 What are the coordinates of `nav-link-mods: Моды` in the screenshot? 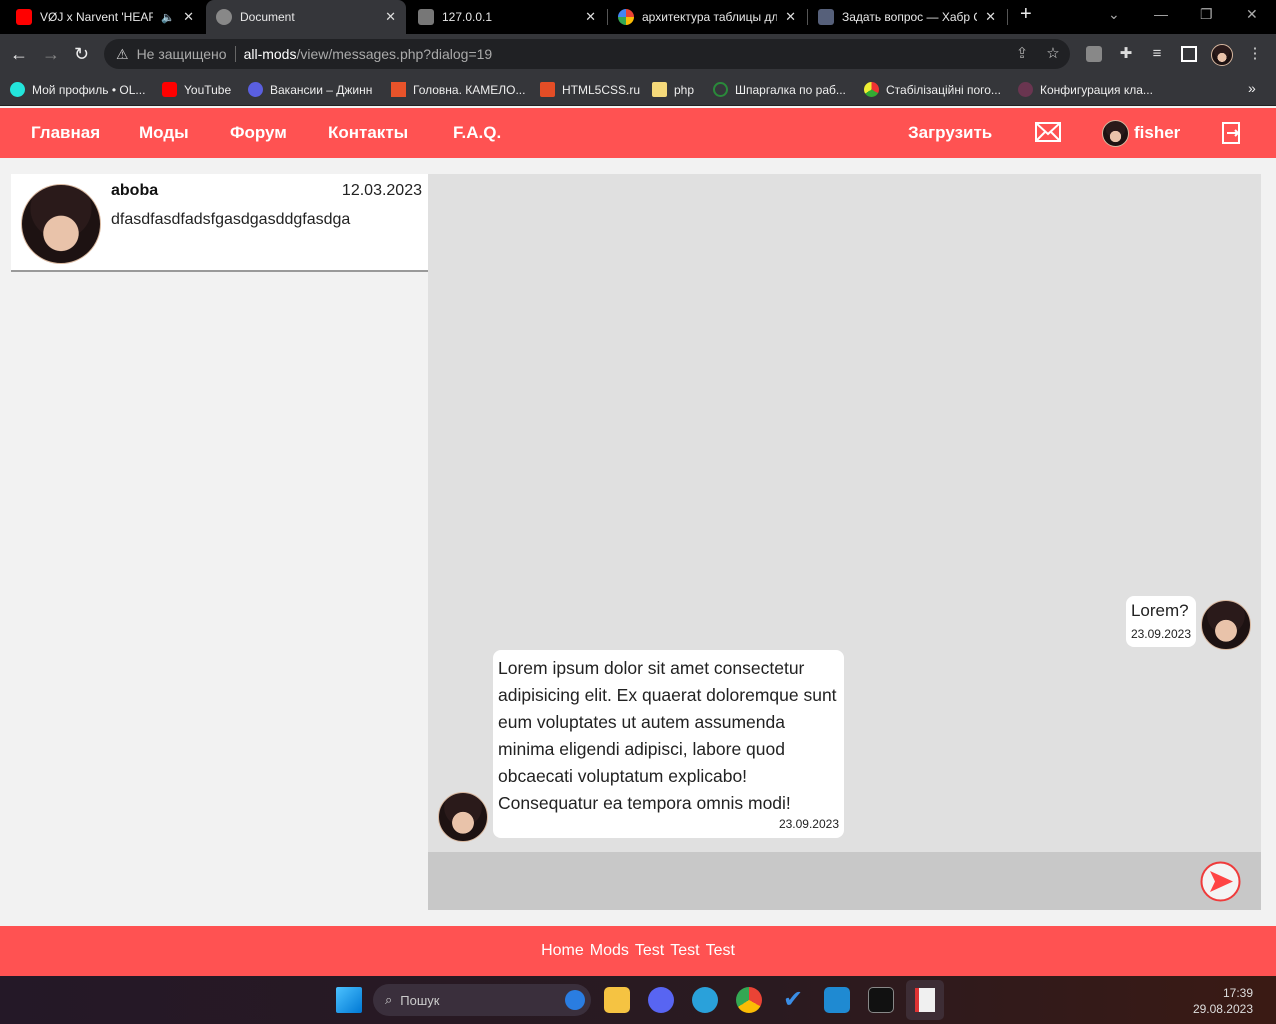 It's located at (164, 133).